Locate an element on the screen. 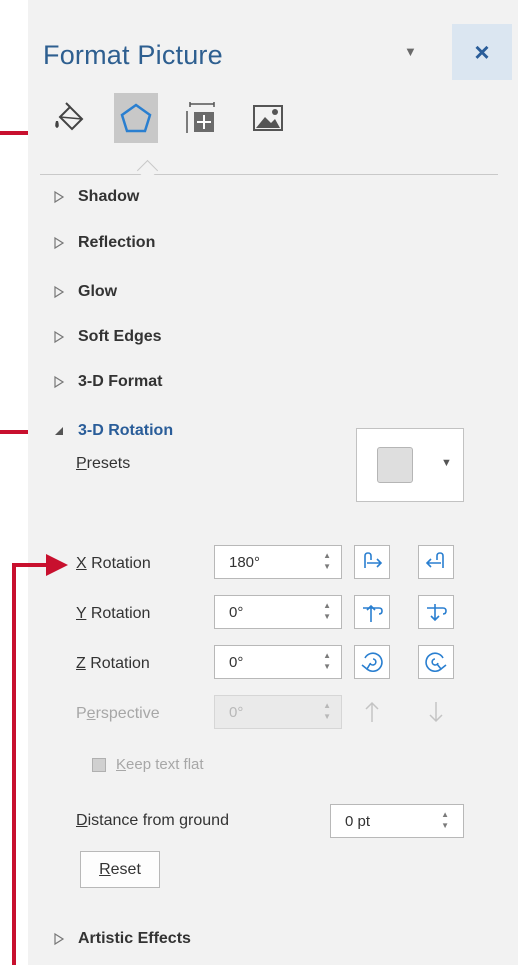  presets-dropdown: ▼ is located at coordinates (410, 465).